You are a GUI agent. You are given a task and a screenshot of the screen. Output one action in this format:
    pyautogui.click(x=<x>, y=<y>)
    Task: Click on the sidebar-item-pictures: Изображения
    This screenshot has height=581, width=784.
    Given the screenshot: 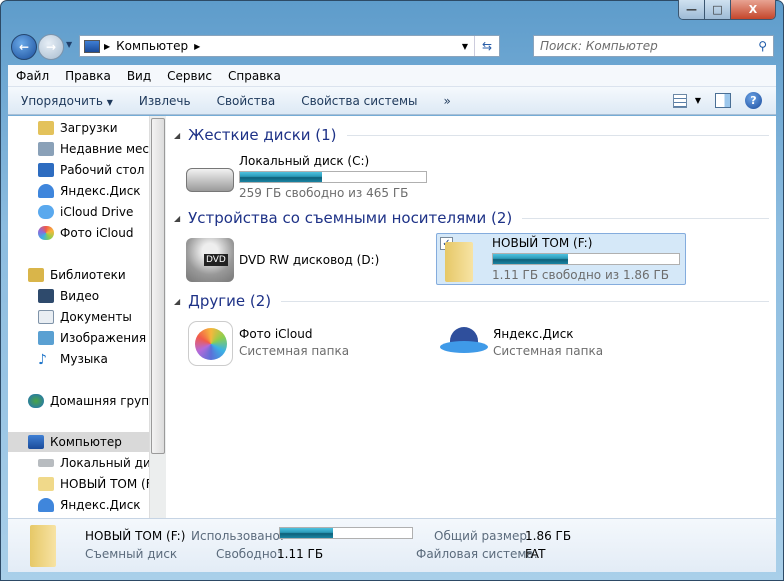 What is the action you would take?
    pyautogui.click(x=93, y=338)
    